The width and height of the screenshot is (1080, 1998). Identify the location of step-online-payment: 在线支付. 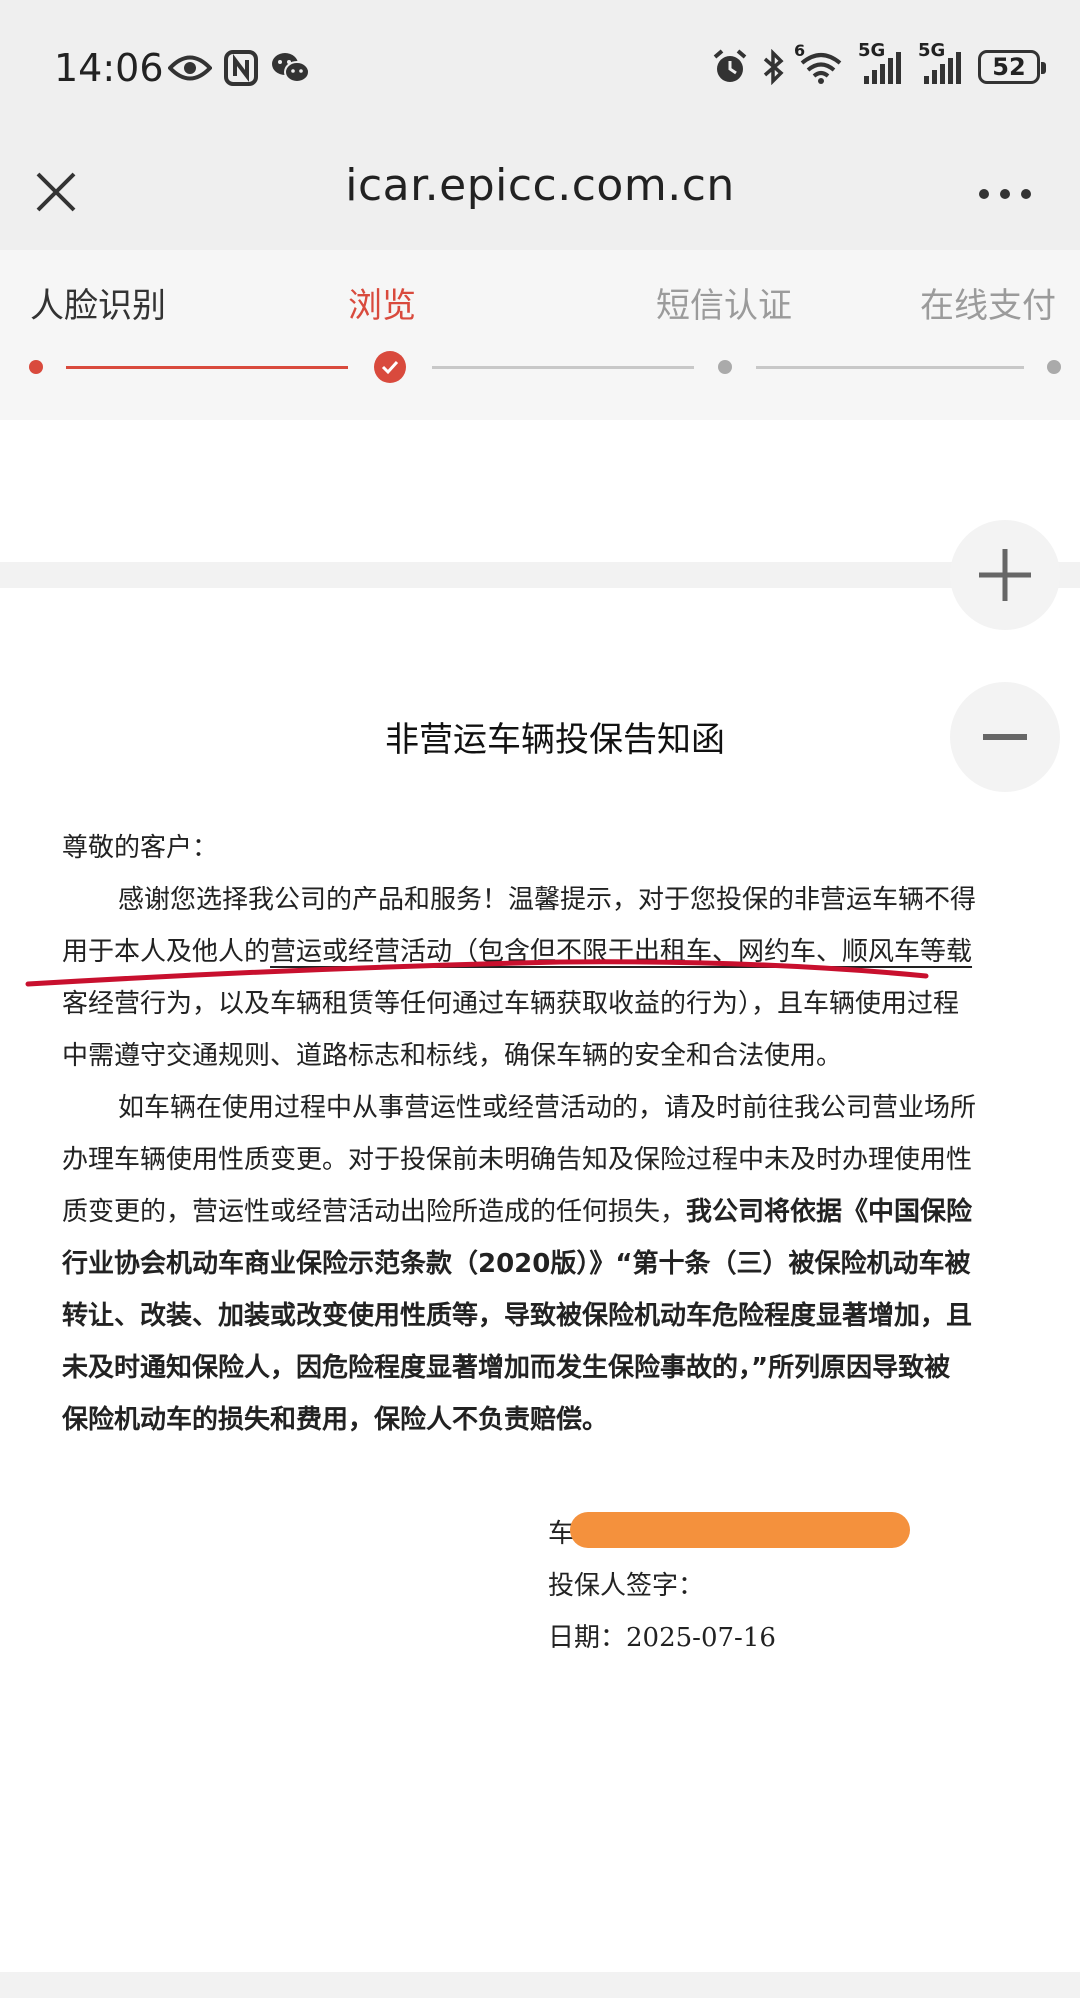
(988, 306).